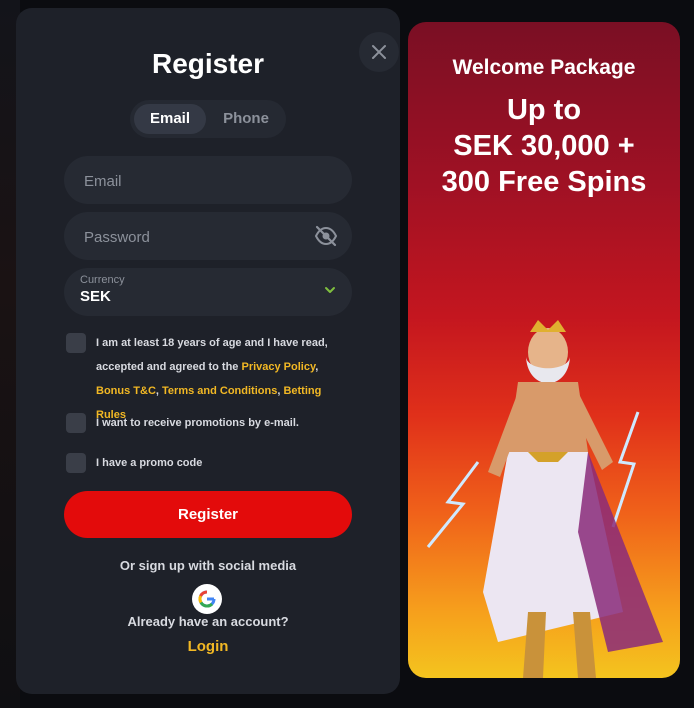  I want to click on auth-method-tabs: Email Phone, so click(208, 119).